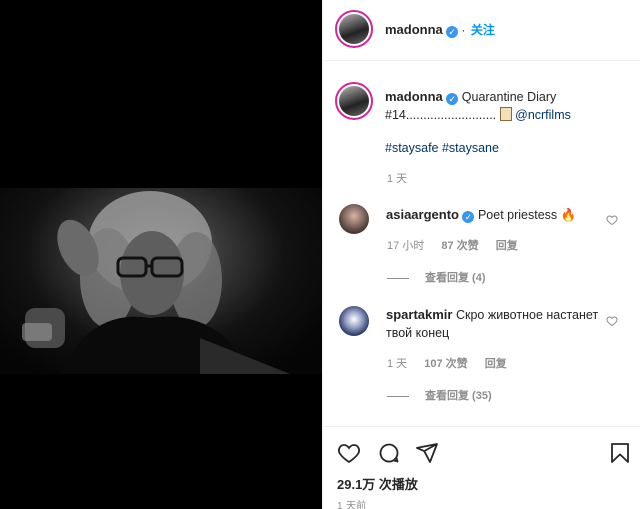 The width and height of the screenshot is (640, 509). I want to click on comment-time: 17 小时, so click(405, 246).